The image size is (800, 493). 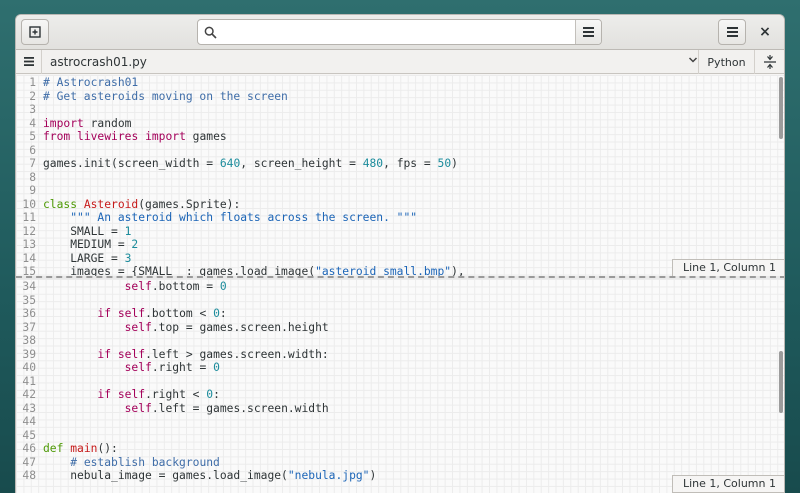 I want to click on line-number: 39, so click(x=29, y=354).